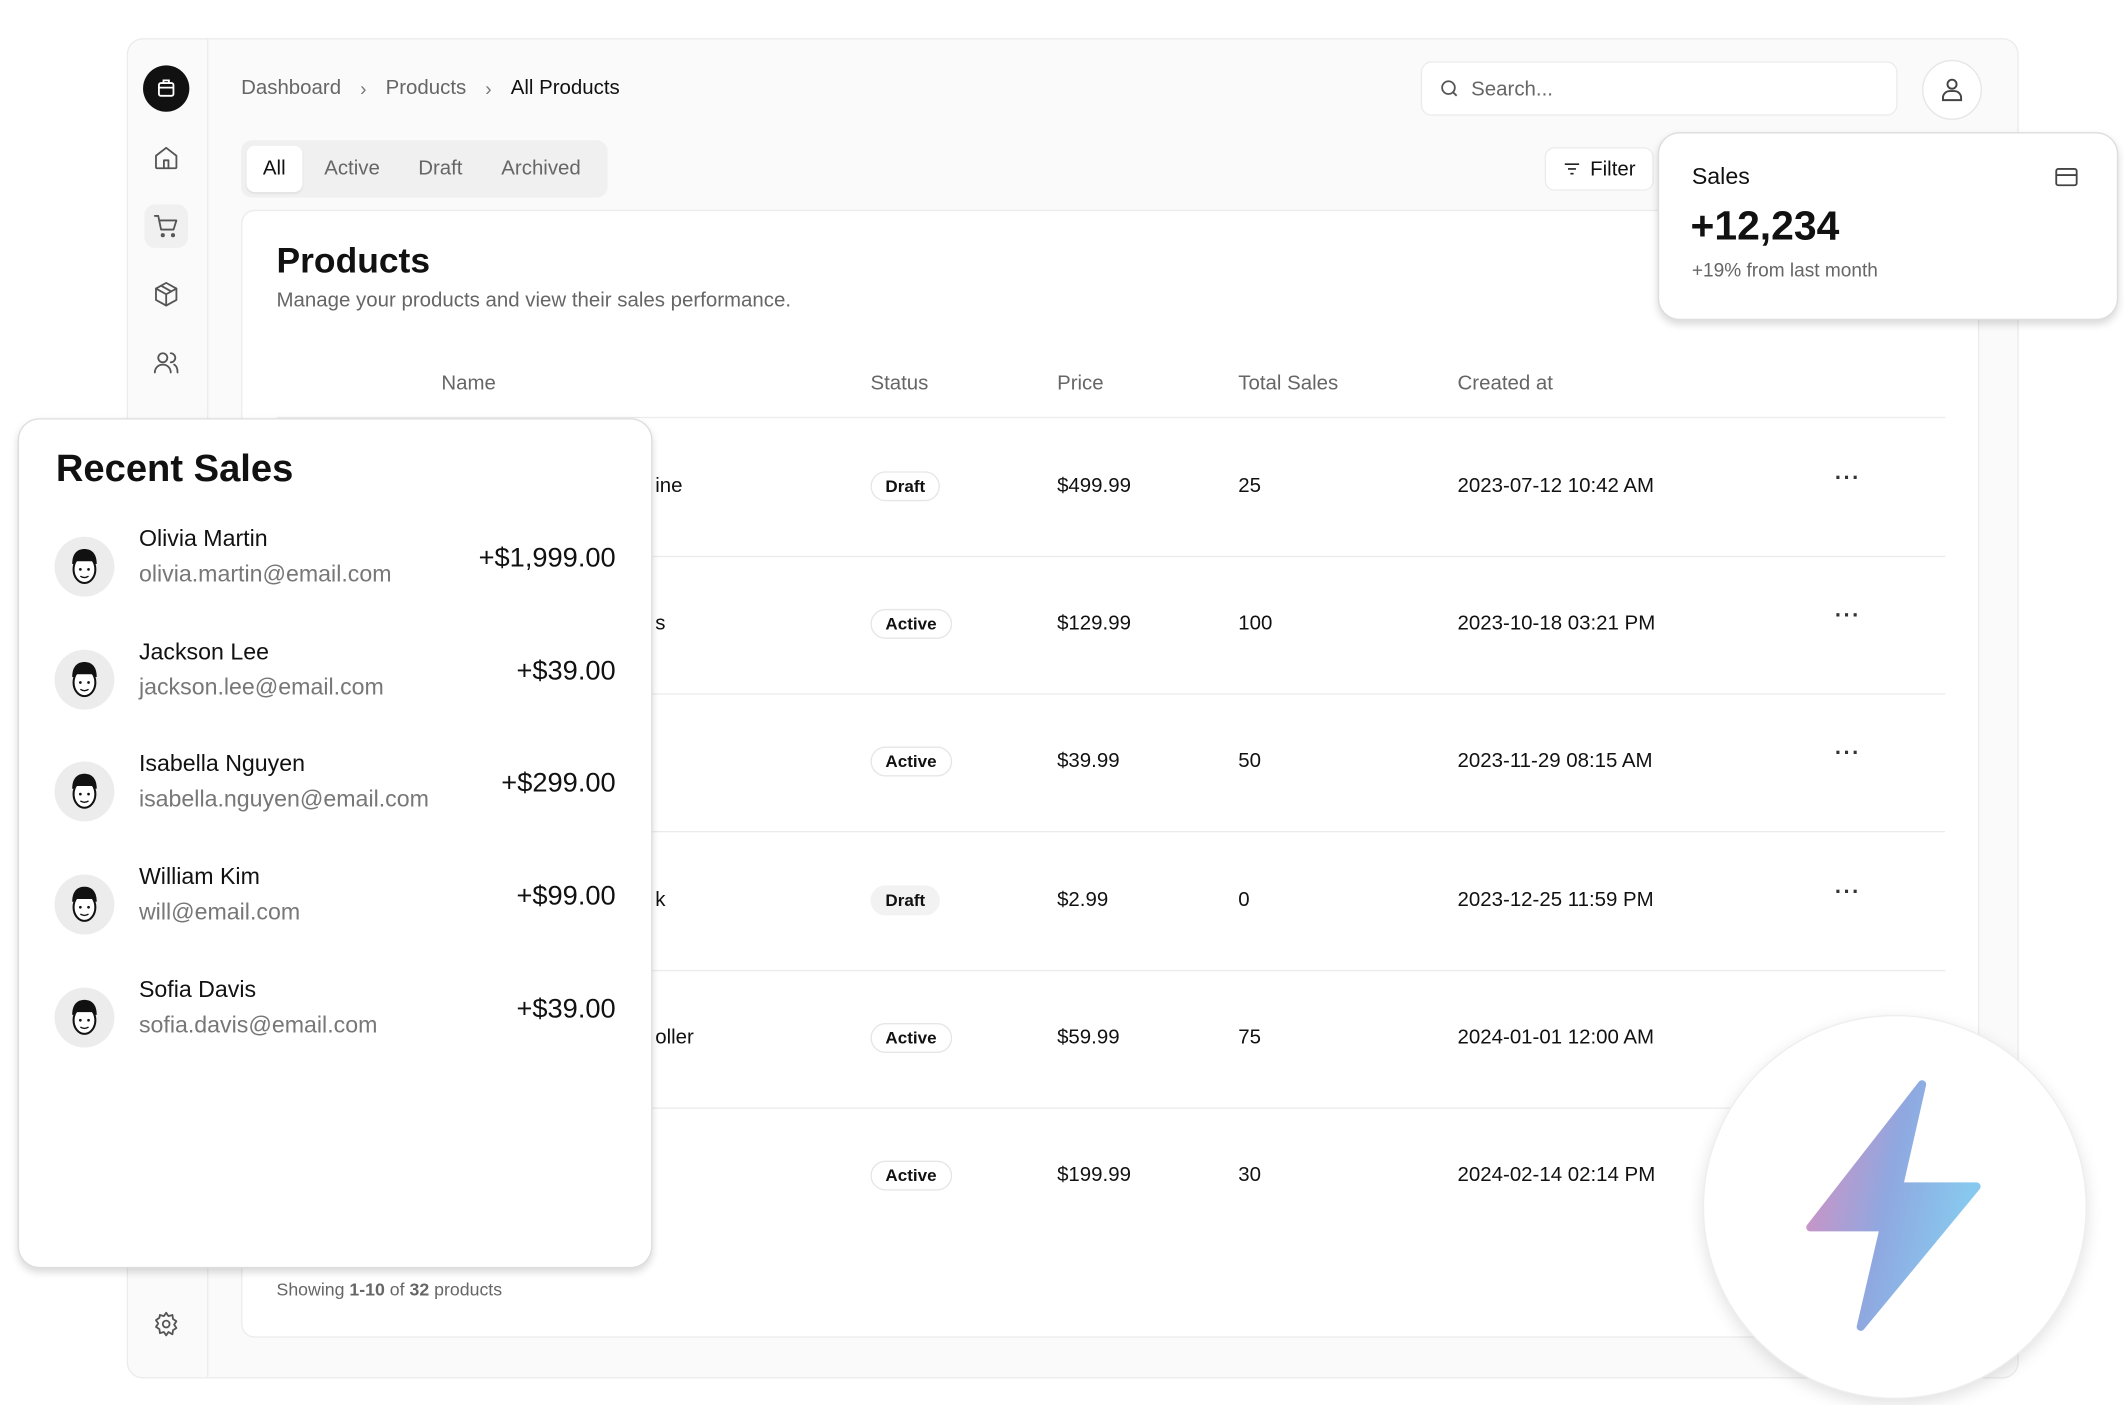  What do you see at coordinates (258, 1024) in the screenshot?
I see `customer-email: sofia.davis@email.com` at bounding box center [258, 1024].